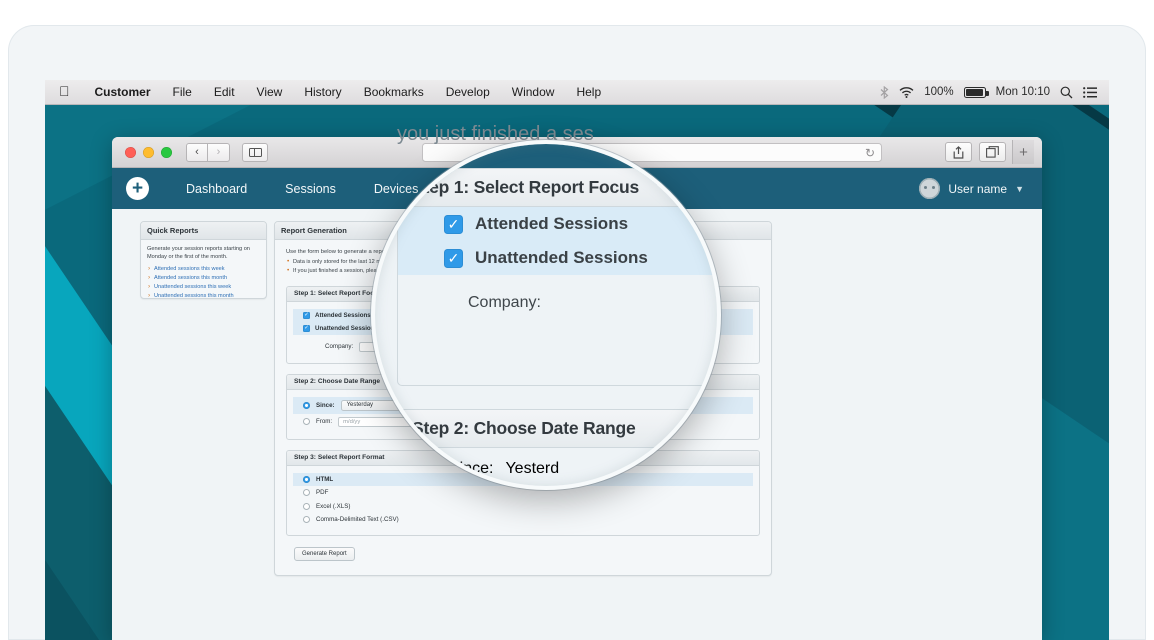  What do you see at coordinates (306, 315) in the screenshot?
I see `checkbox-attended-sessions: ✓` at bounding box center [306, 315].